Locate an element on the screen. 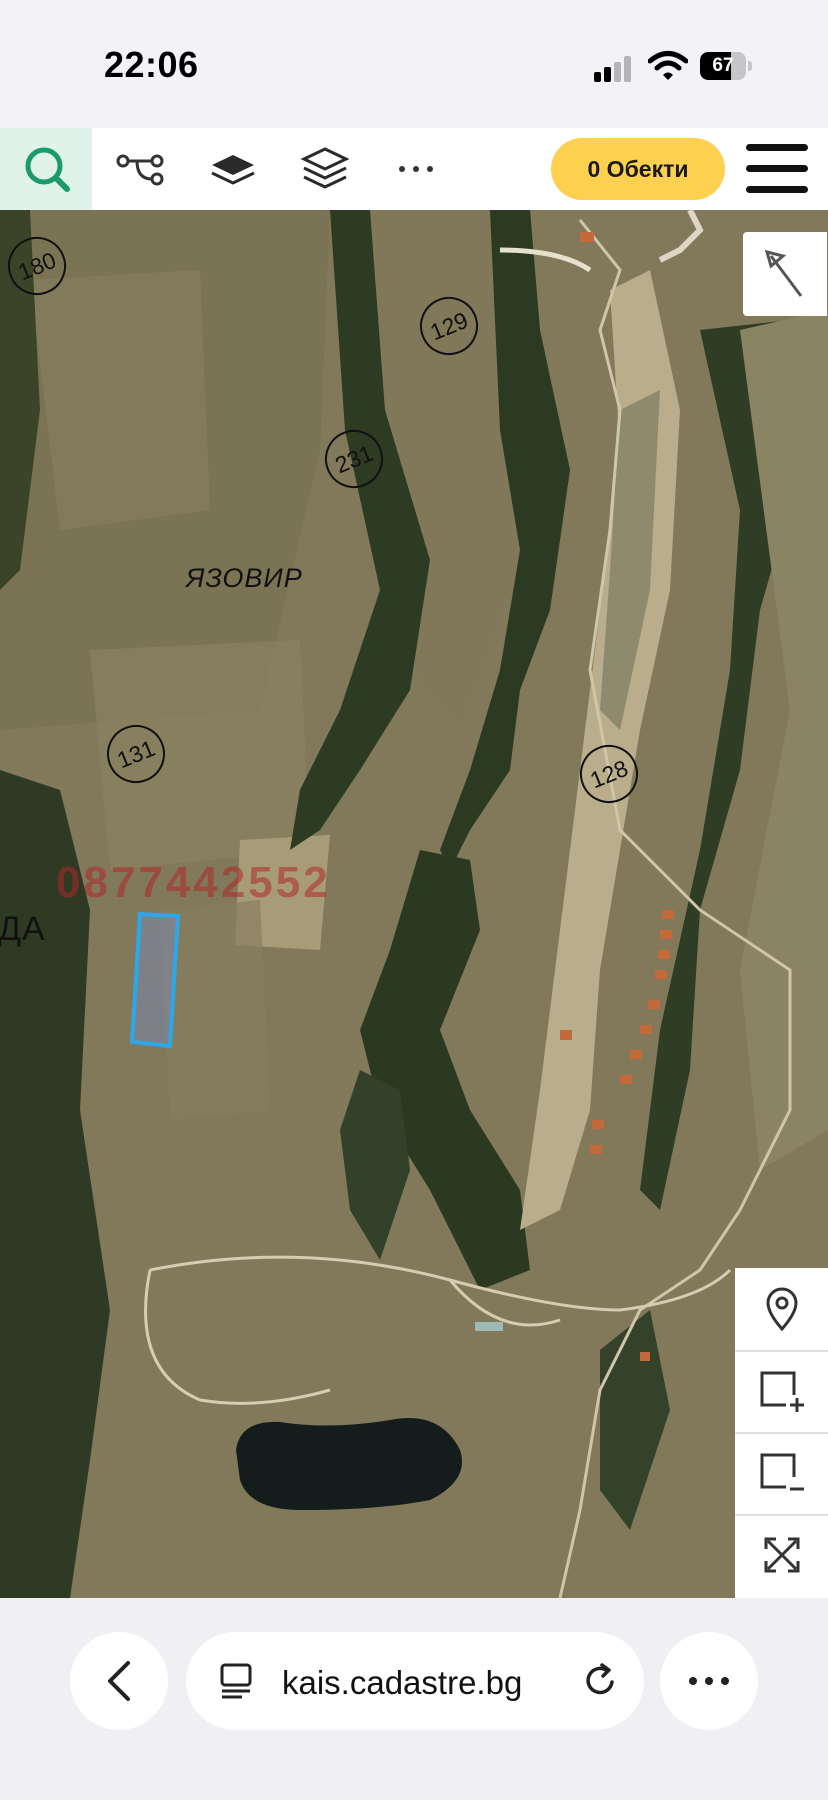 The height and width of the screenshot is (1800, 828). selected-parcel is located at coordinates (156, 981).